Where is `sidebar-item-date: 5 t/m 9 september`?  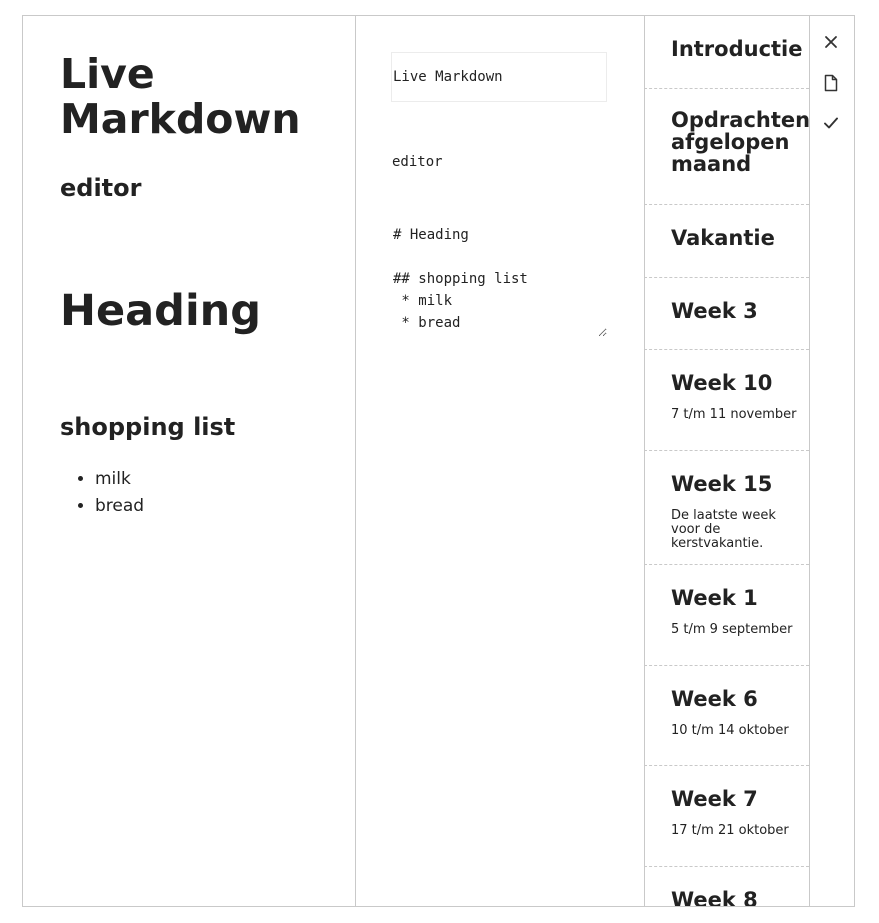 sidebar-item-date: 5 t/m 9 september is located at coordinates (732, 629).